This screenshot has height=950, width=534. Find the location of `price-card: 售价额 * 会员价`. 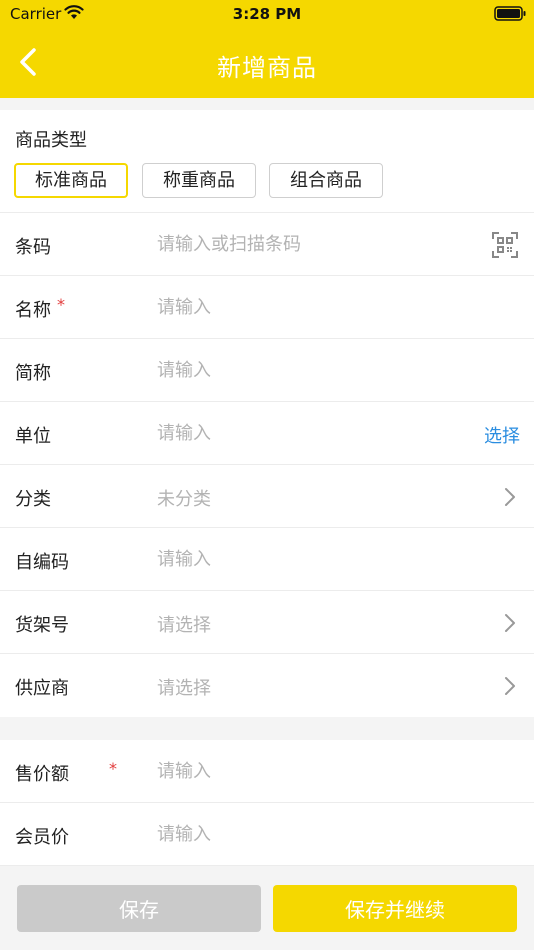

price-card: 售价额 * 会员价 is located at coordinates (267, 803).